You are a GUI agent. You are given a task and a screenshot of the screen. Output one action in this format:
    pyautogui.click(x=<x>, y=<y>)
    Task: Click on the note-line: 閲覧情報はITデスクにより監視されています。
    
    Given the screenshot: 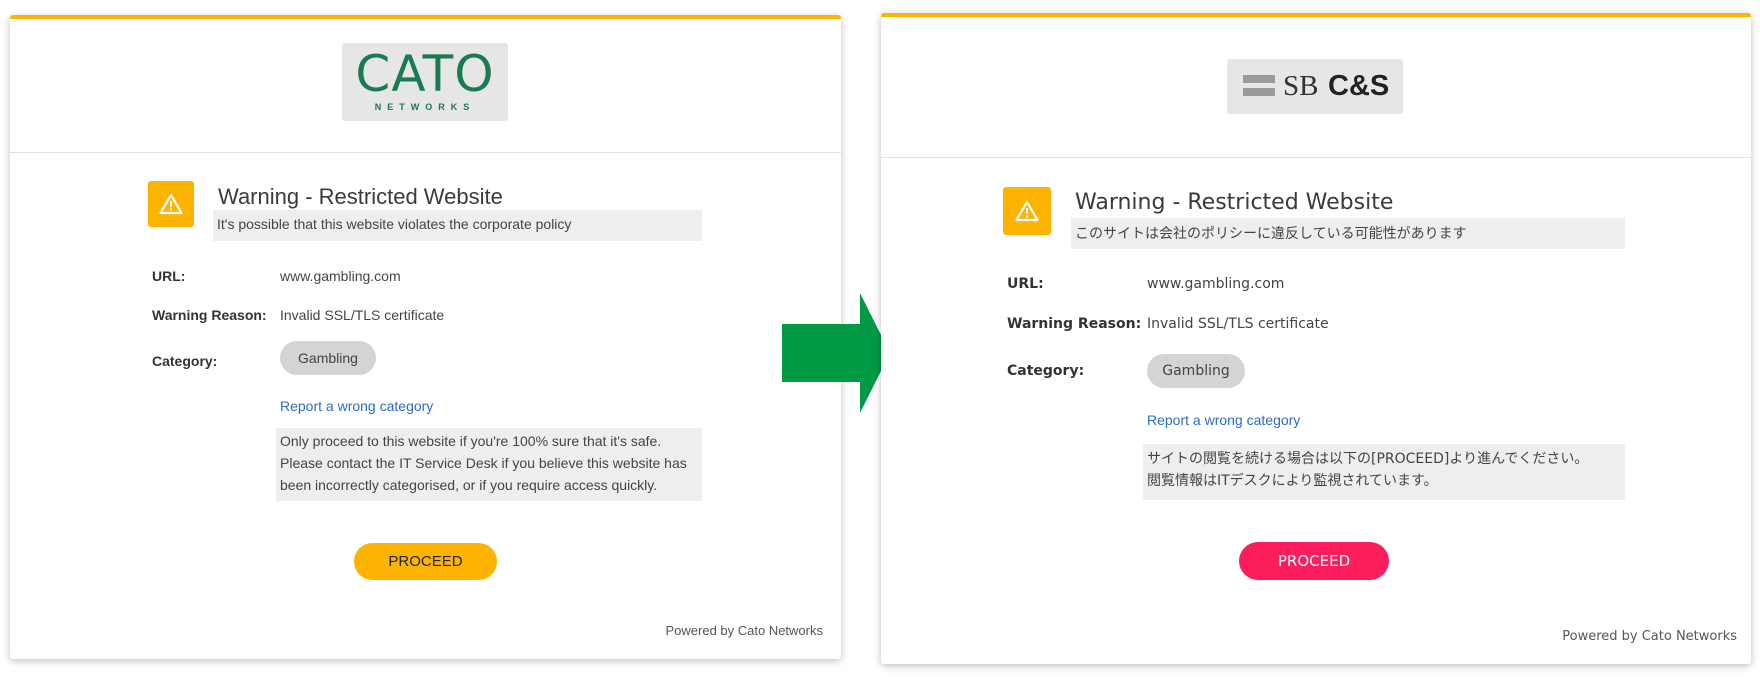 What is the action you would take?
    pyautogui.click(x=1292, y=481)
    